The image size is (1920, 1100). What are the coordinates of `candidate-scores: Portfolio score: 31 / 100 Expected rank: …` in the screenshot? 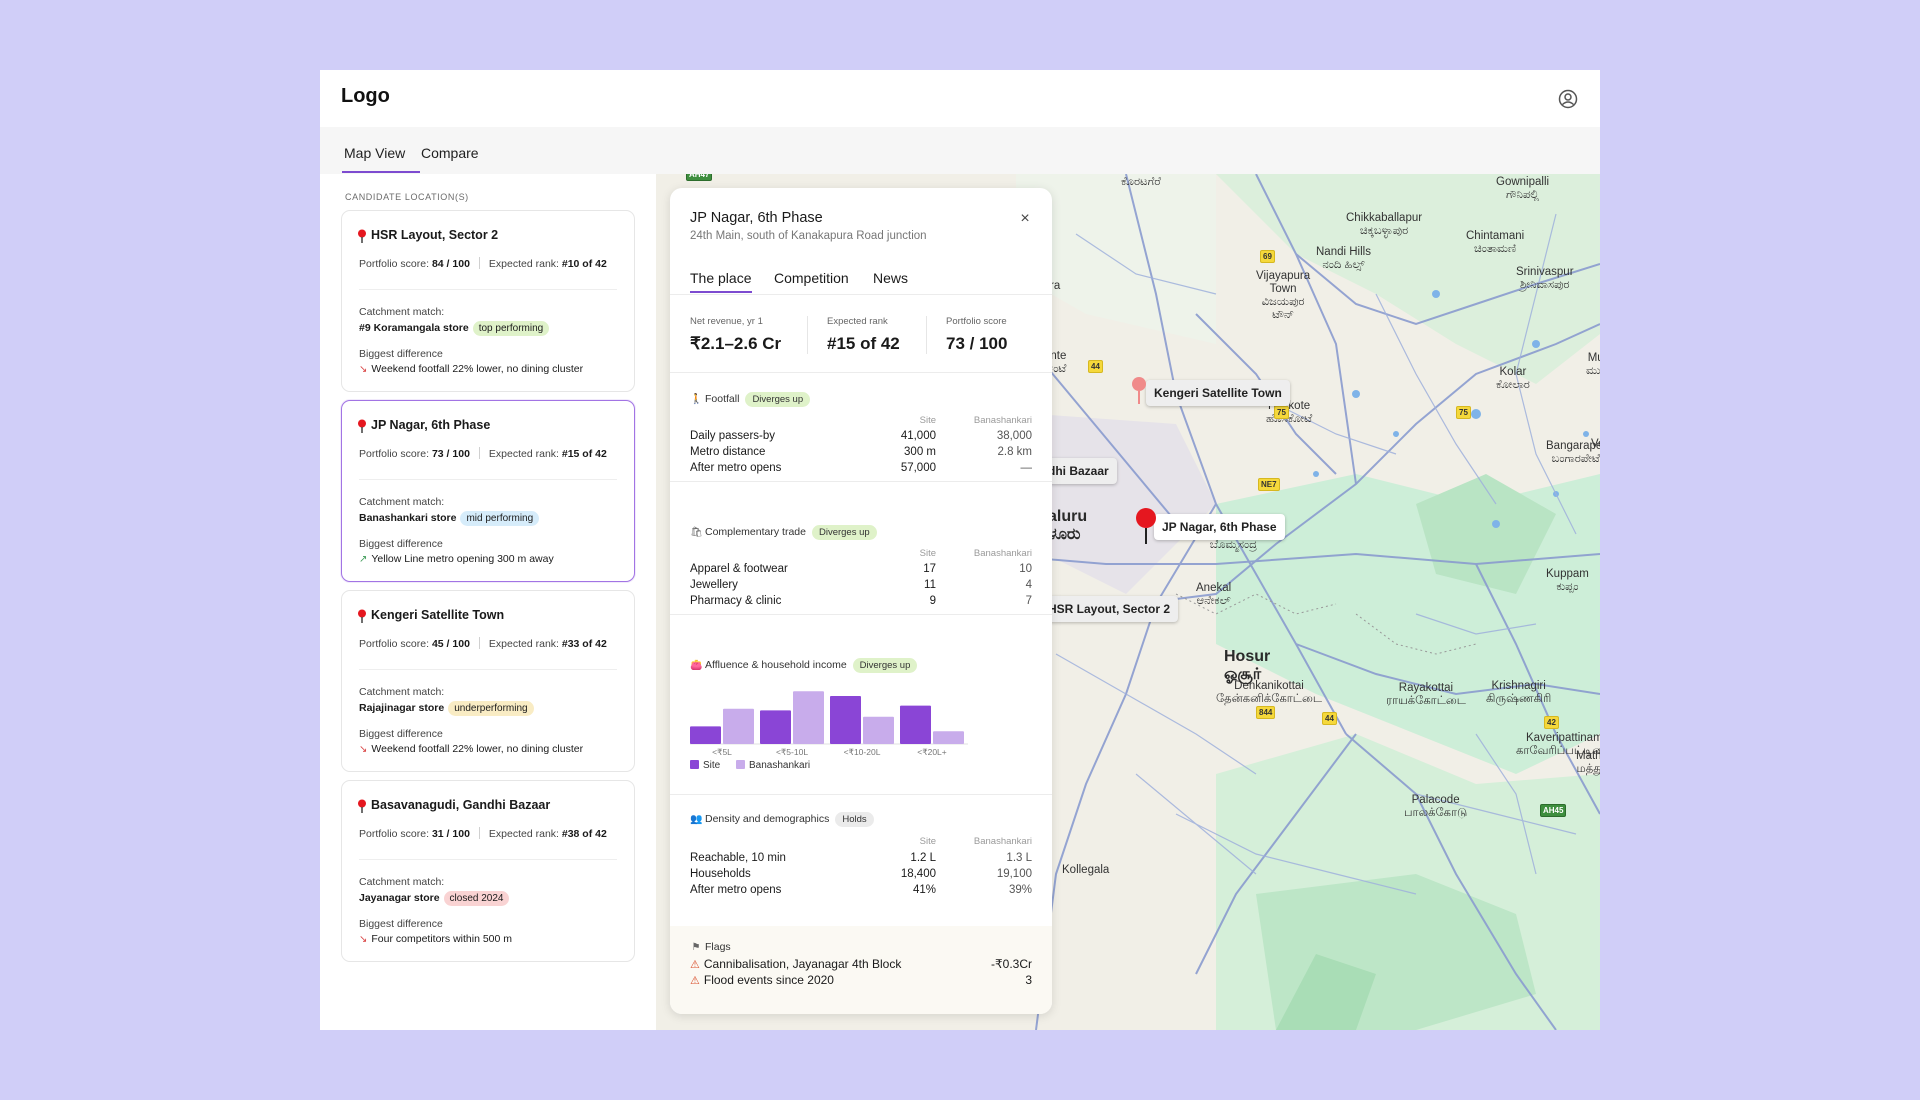 It's located at (483, 833).